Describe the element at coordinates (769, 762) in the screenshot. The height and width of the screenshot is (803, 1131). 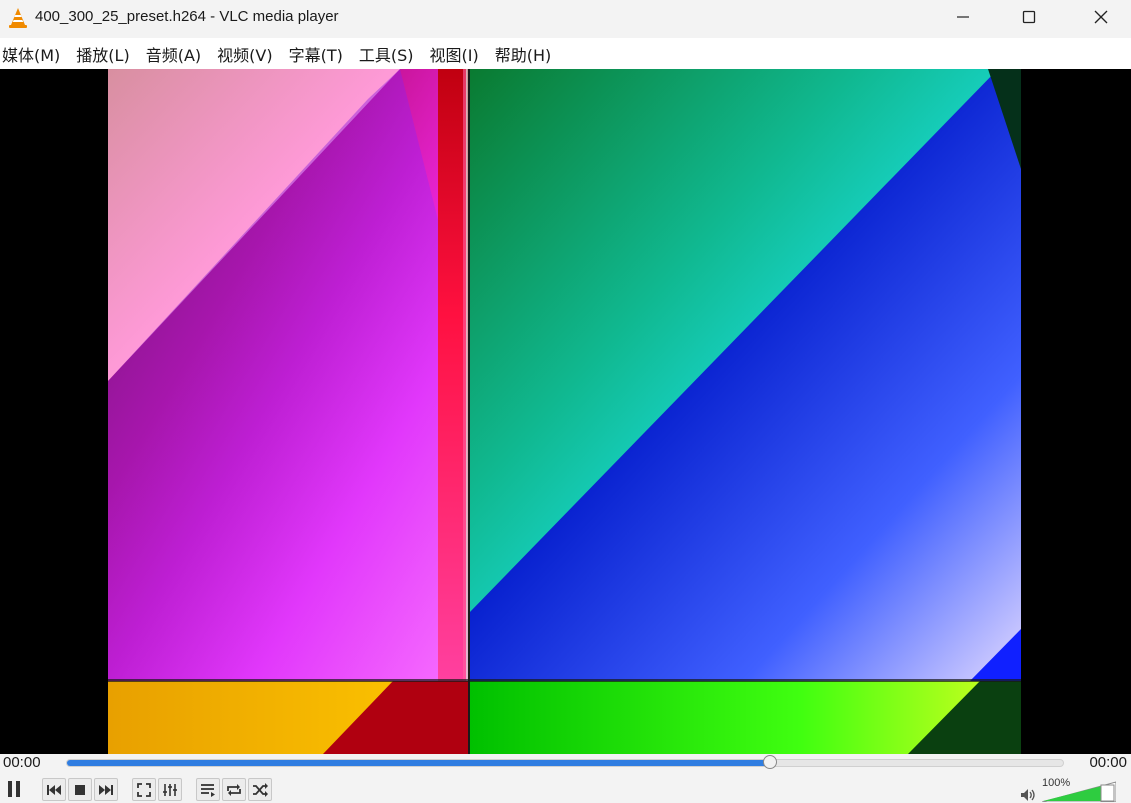
I see `seek-handle` at that location.